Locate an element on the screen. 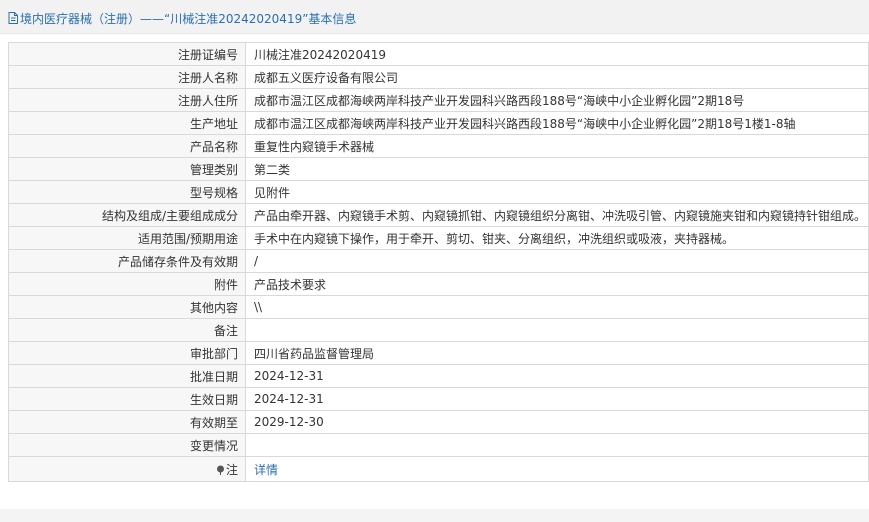  document-icon is located at coordinates (13, 18).